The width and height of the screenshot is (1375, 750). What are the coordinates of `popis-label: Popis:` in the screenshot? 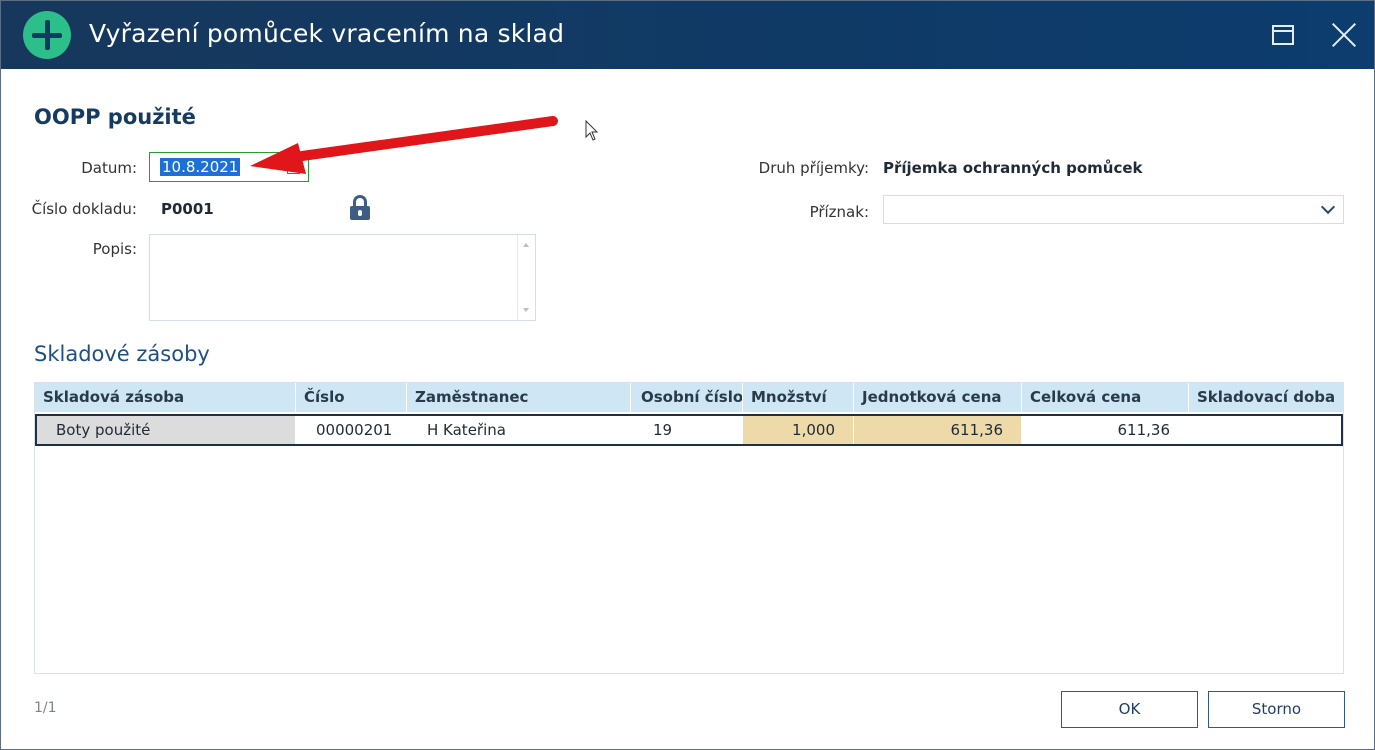 It's located at (114, 249).